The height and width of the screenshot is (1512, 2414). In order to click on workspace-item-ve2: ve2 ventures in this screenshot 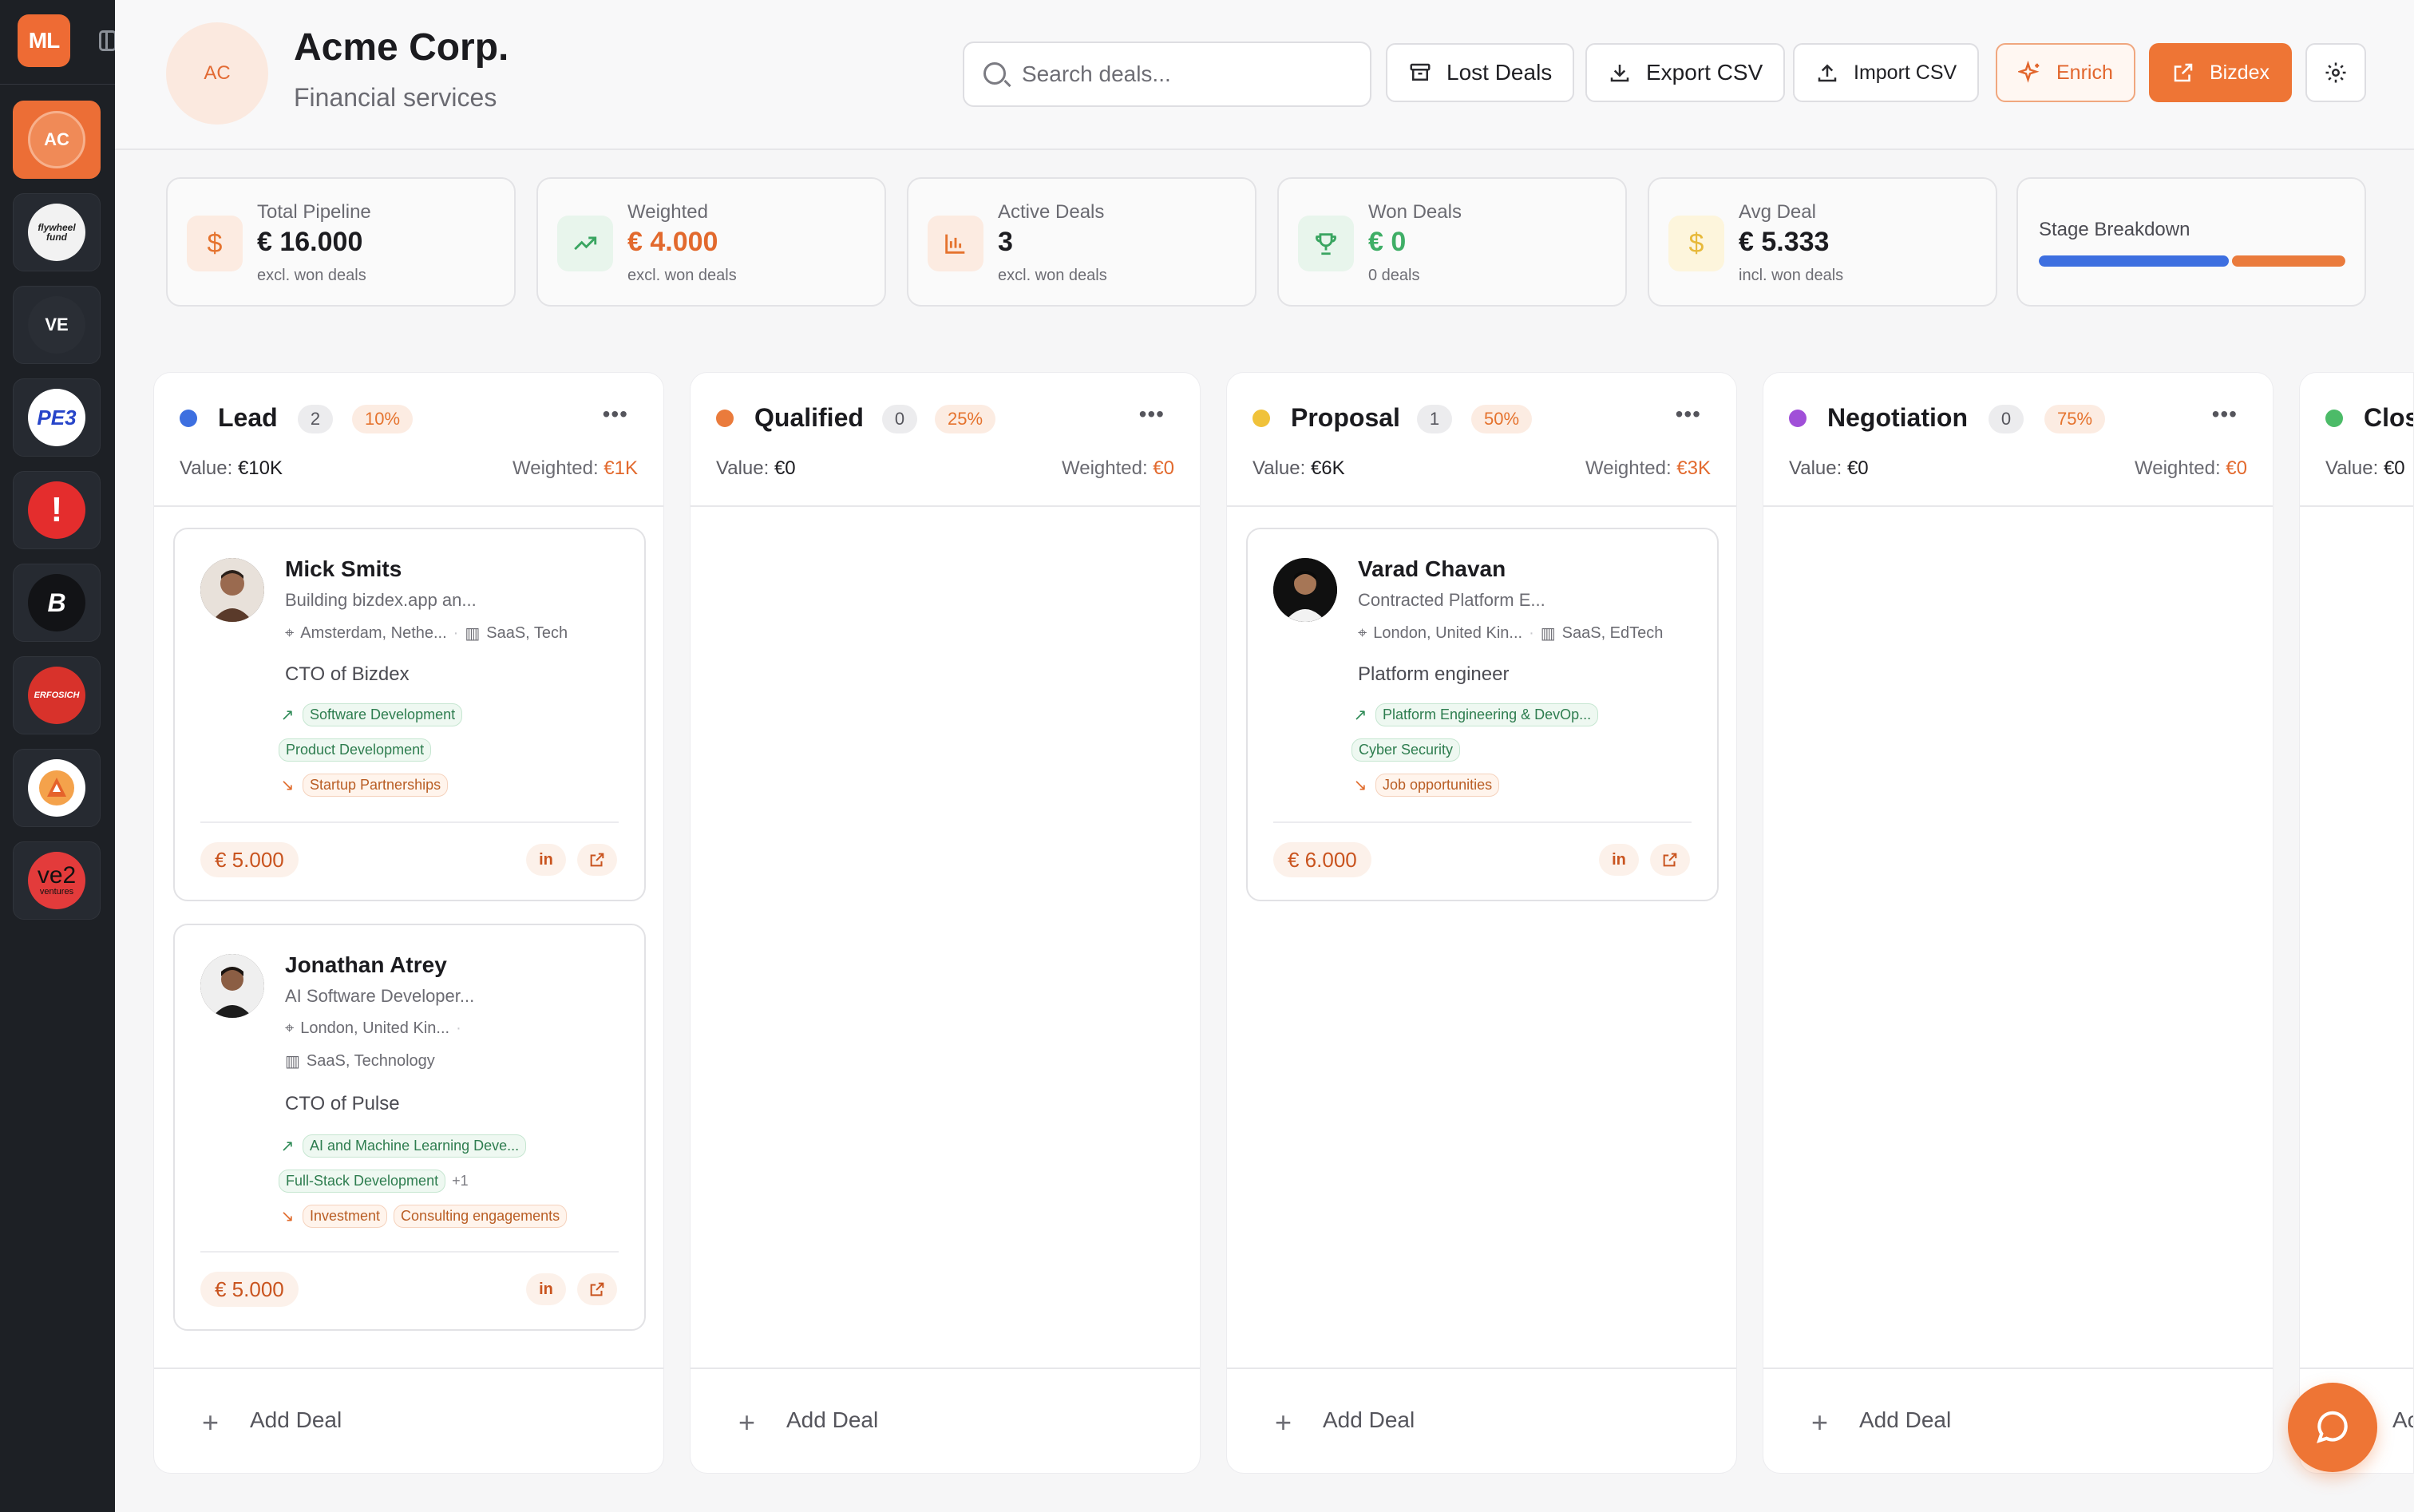, I will do `click(57, 880)`.